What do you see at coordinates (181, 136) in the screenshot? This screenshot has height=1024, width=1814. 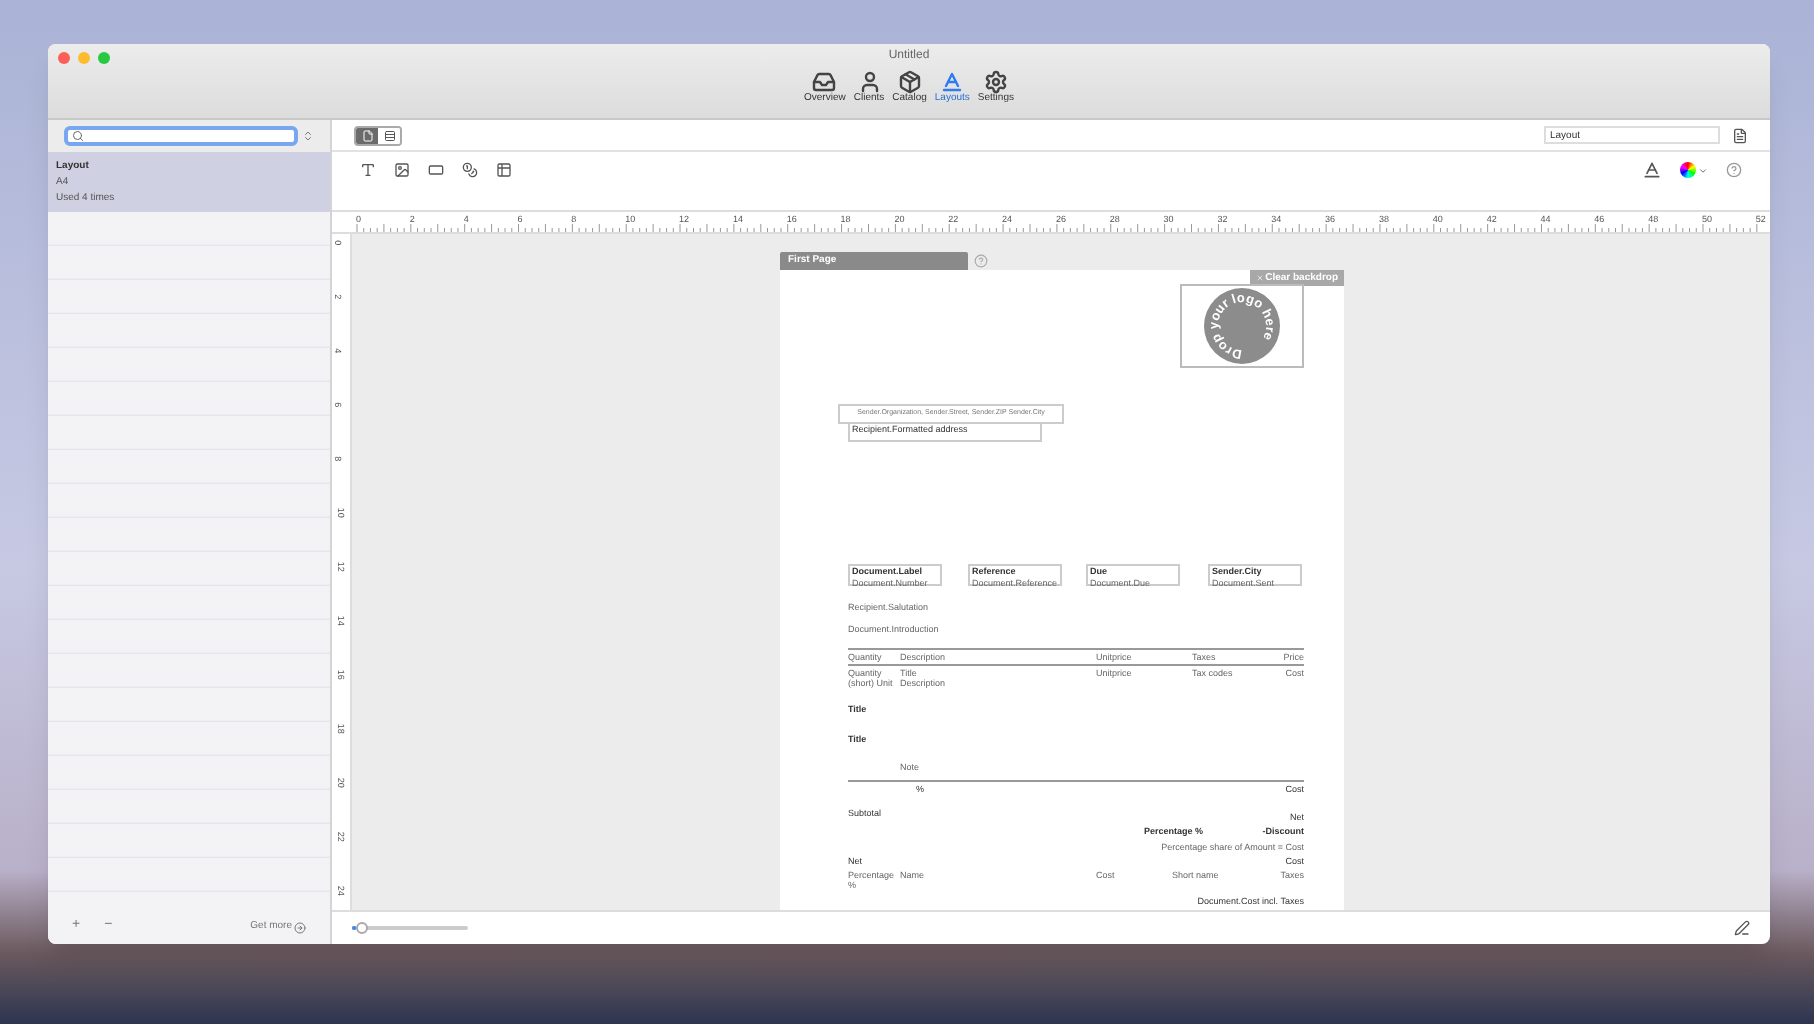 I see `search-field` at bounding box center [181, 136].